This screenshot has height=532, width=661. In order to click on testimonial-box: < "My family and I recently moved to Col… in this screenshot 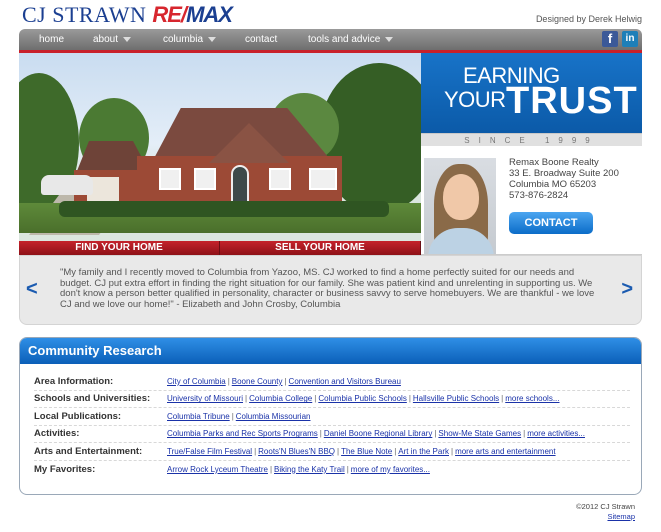, I will do `click(330, 290)`.